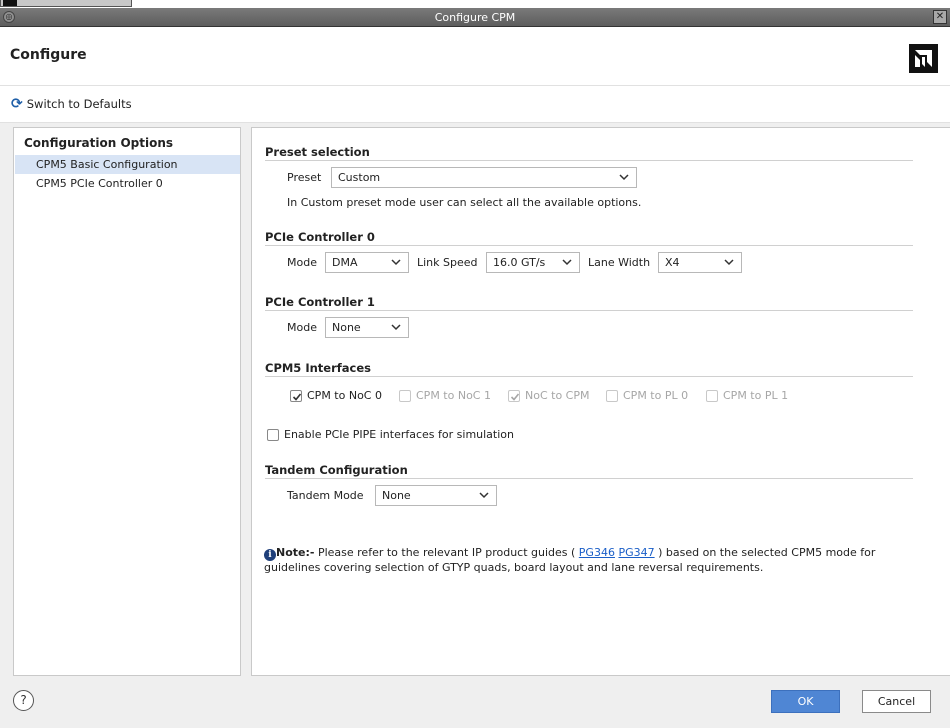  Describe the element at coordinates (923, 58) in the screenshot. I see `amd-logo-icon` at that location.